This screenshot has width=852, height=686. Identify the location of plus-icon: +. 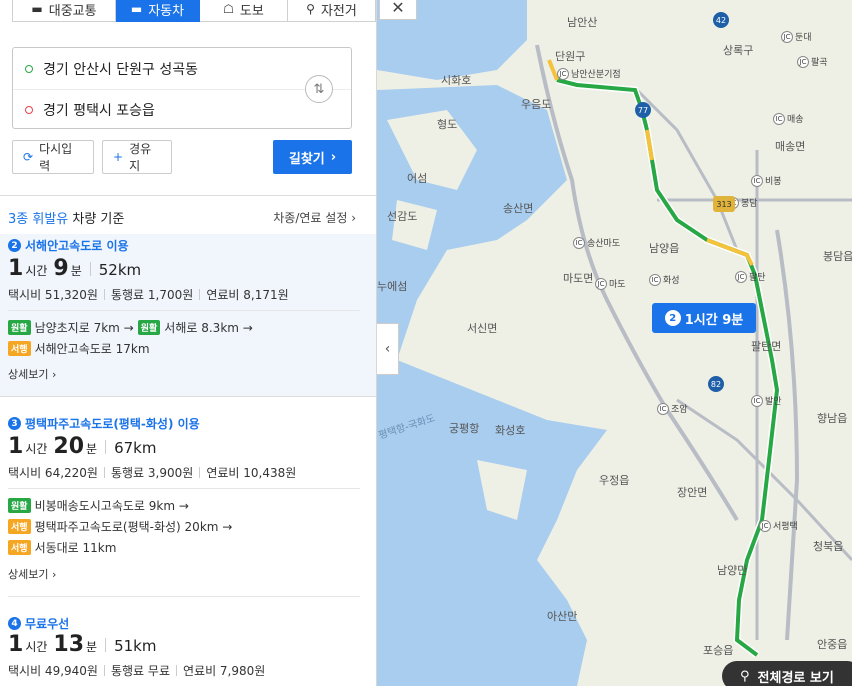
(118, 157).